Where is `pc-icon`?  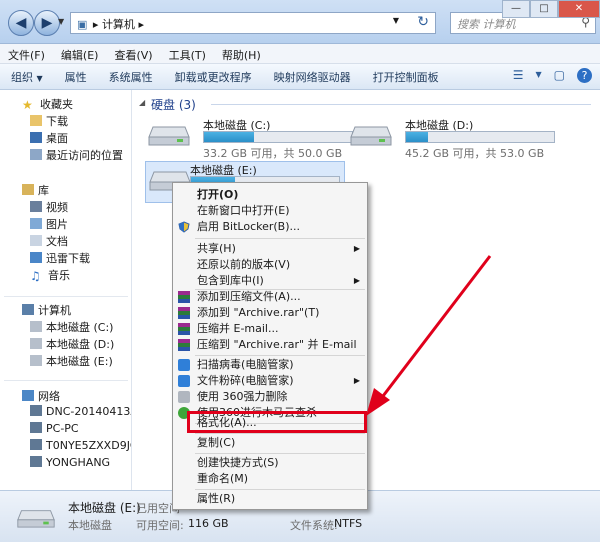 pc-icon is located at coordinates (36, 444).